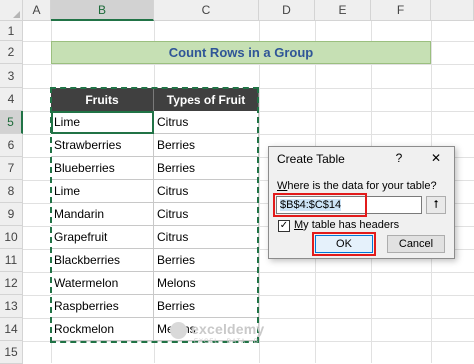 The width and height of the screenshot is (474, 364). What do you see at coordinates (401, 10) in the screenshot?
I see `column-header-f: F` at bounding box center [401, 10].